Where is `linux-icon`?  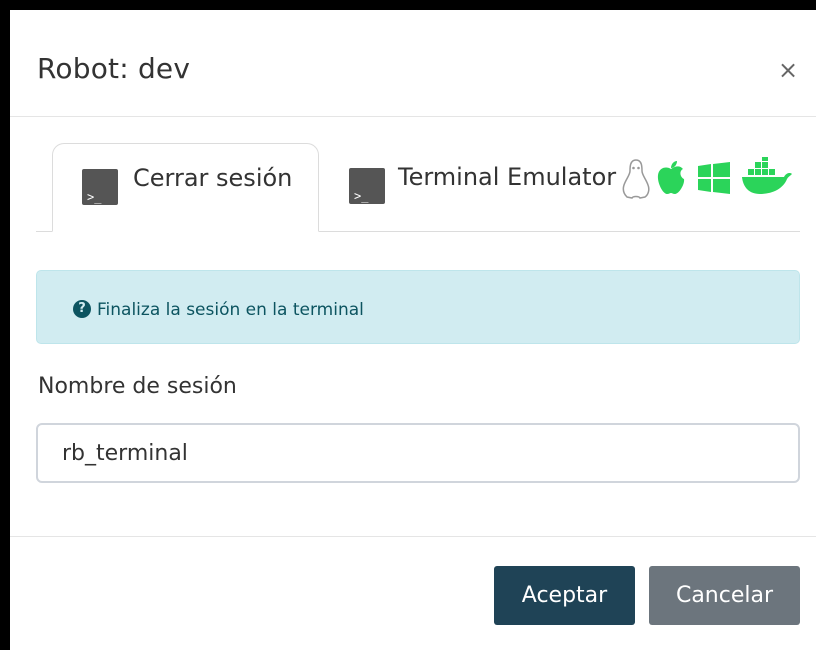
linux-icon is located at coordinates (636, 179).